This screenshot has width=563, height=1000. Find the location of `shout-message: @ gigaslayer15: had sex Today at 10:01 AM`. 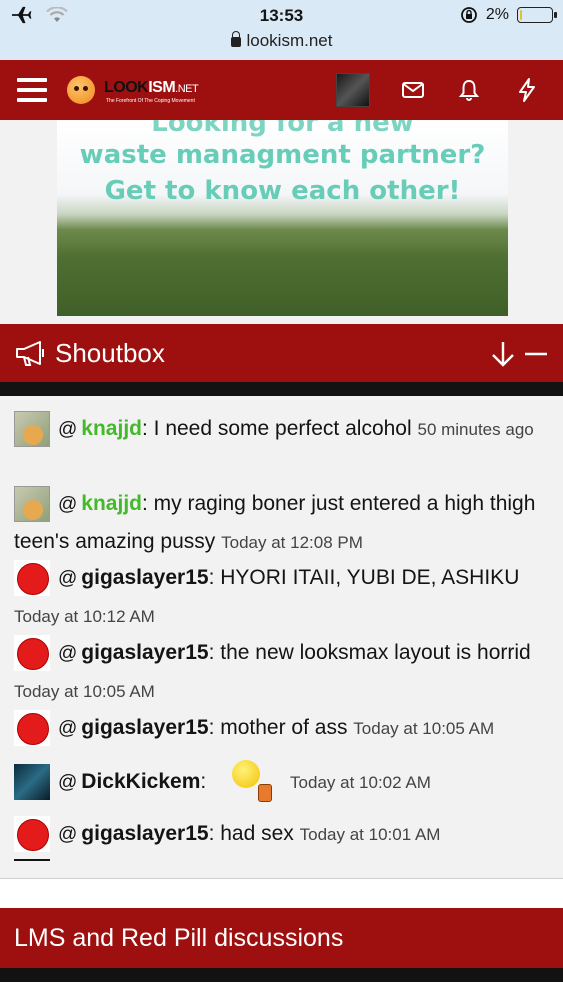

shout-message: @ gigaslayer15: had sex Today at 10:01 AM is located at coordinates (281, 834).